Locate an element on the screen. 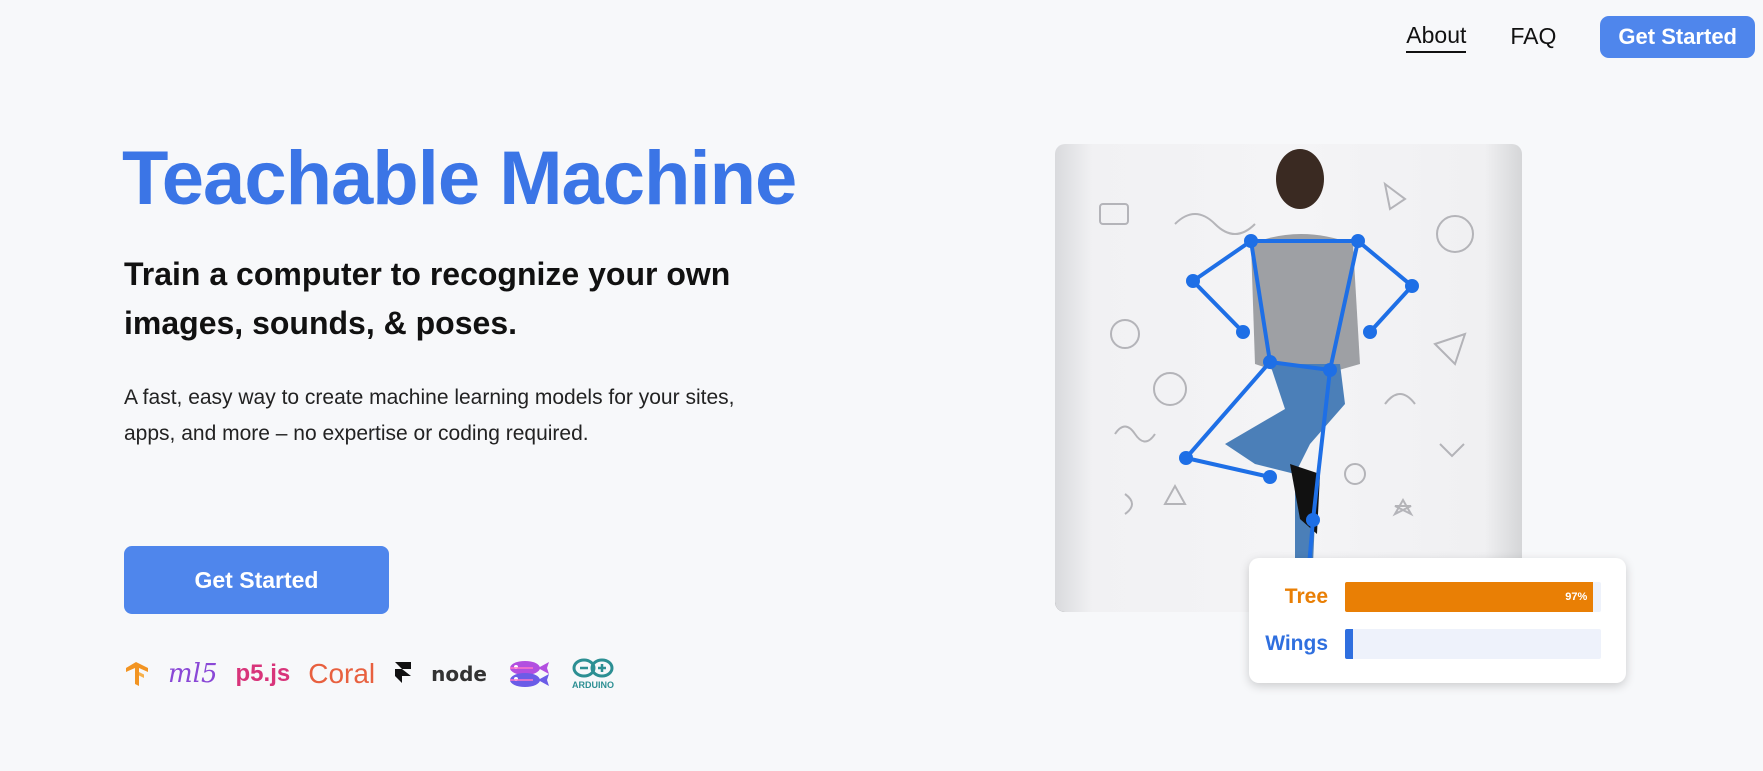  page-title: Teachable Machine is located at coordinates (459, 178).